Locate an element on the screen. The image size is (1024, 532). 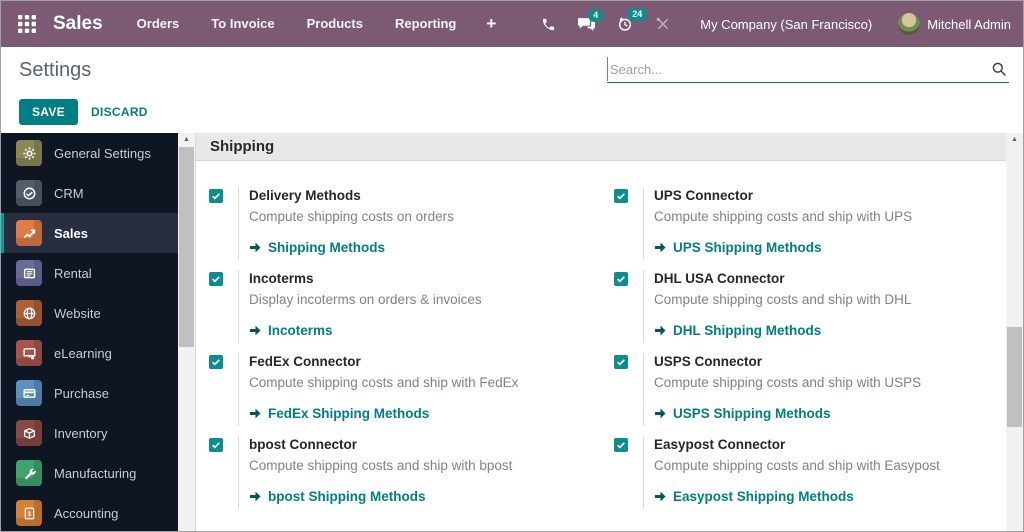
menu-reporting: Reporting is located at coordinates (425, 24).